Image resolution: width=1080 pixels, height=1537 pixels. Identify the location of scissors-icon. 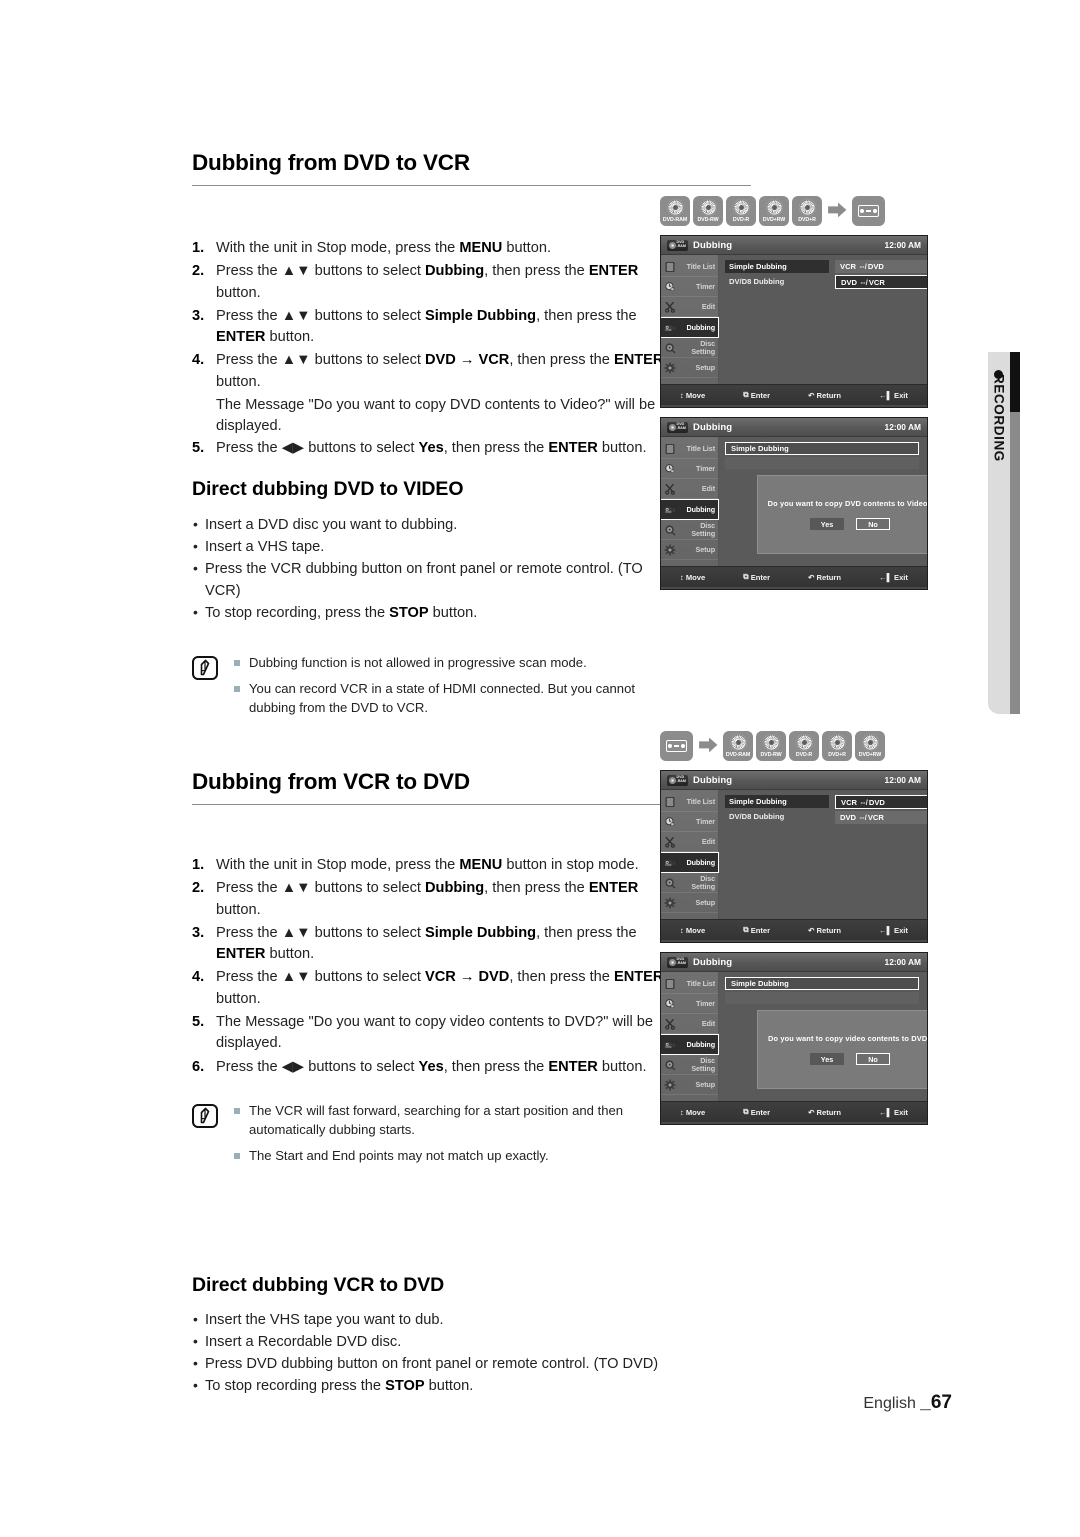
(670, 1024).